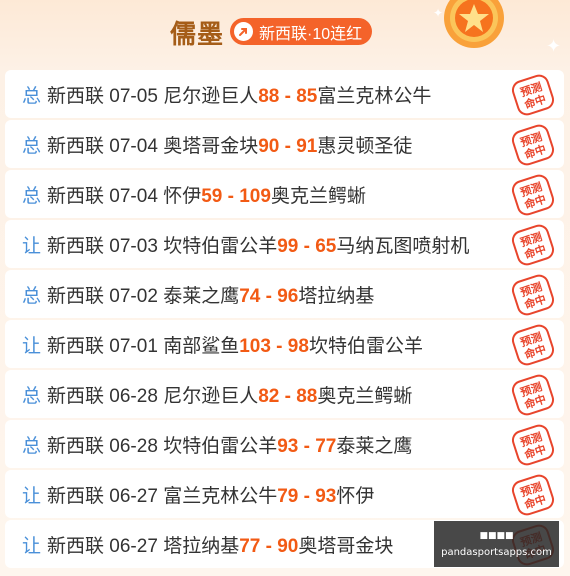 This screenshot has height=576, width=570. I want to click on home-team: 怀伊, so click(182, 196).